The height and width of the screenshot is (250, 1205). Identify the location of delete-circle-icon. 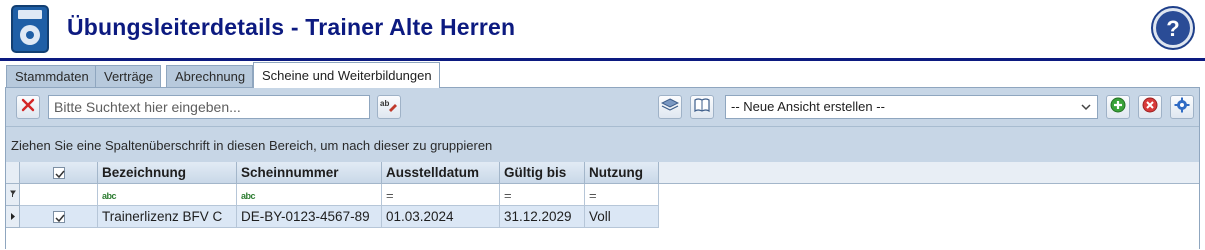
(1150, 107).